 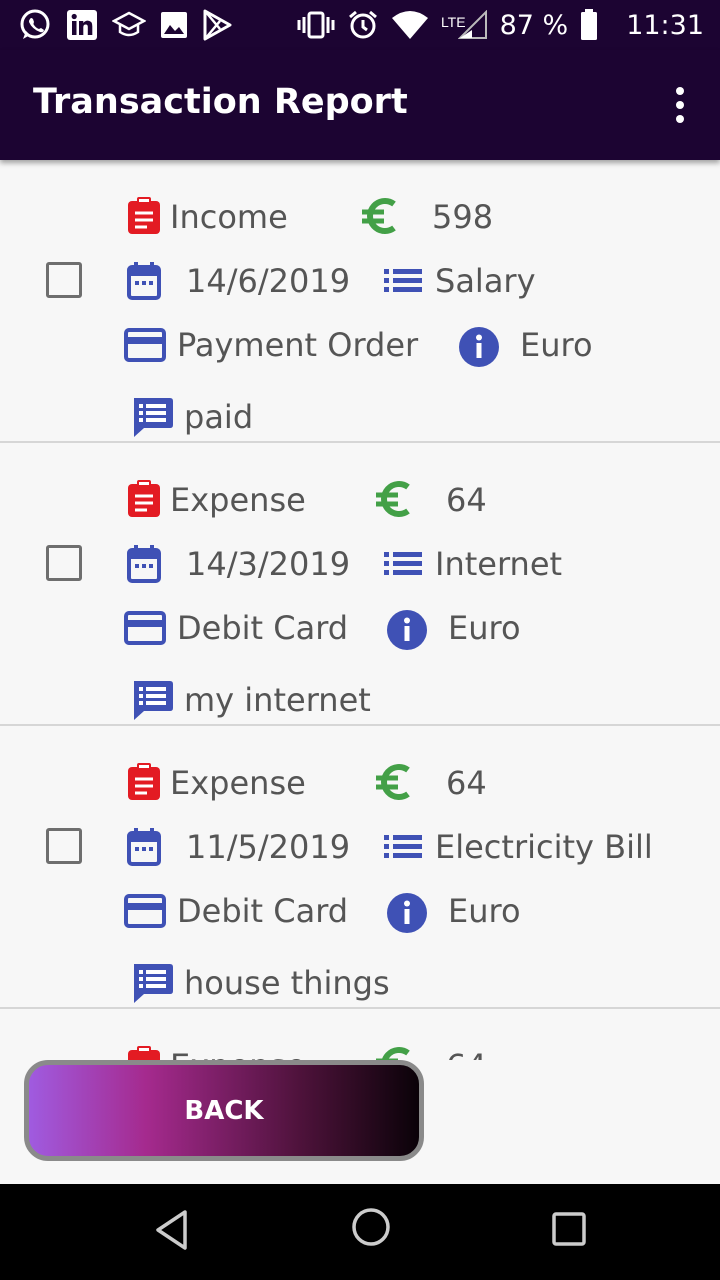 I want to click on play-store-icon, so click(x=217, y=25).